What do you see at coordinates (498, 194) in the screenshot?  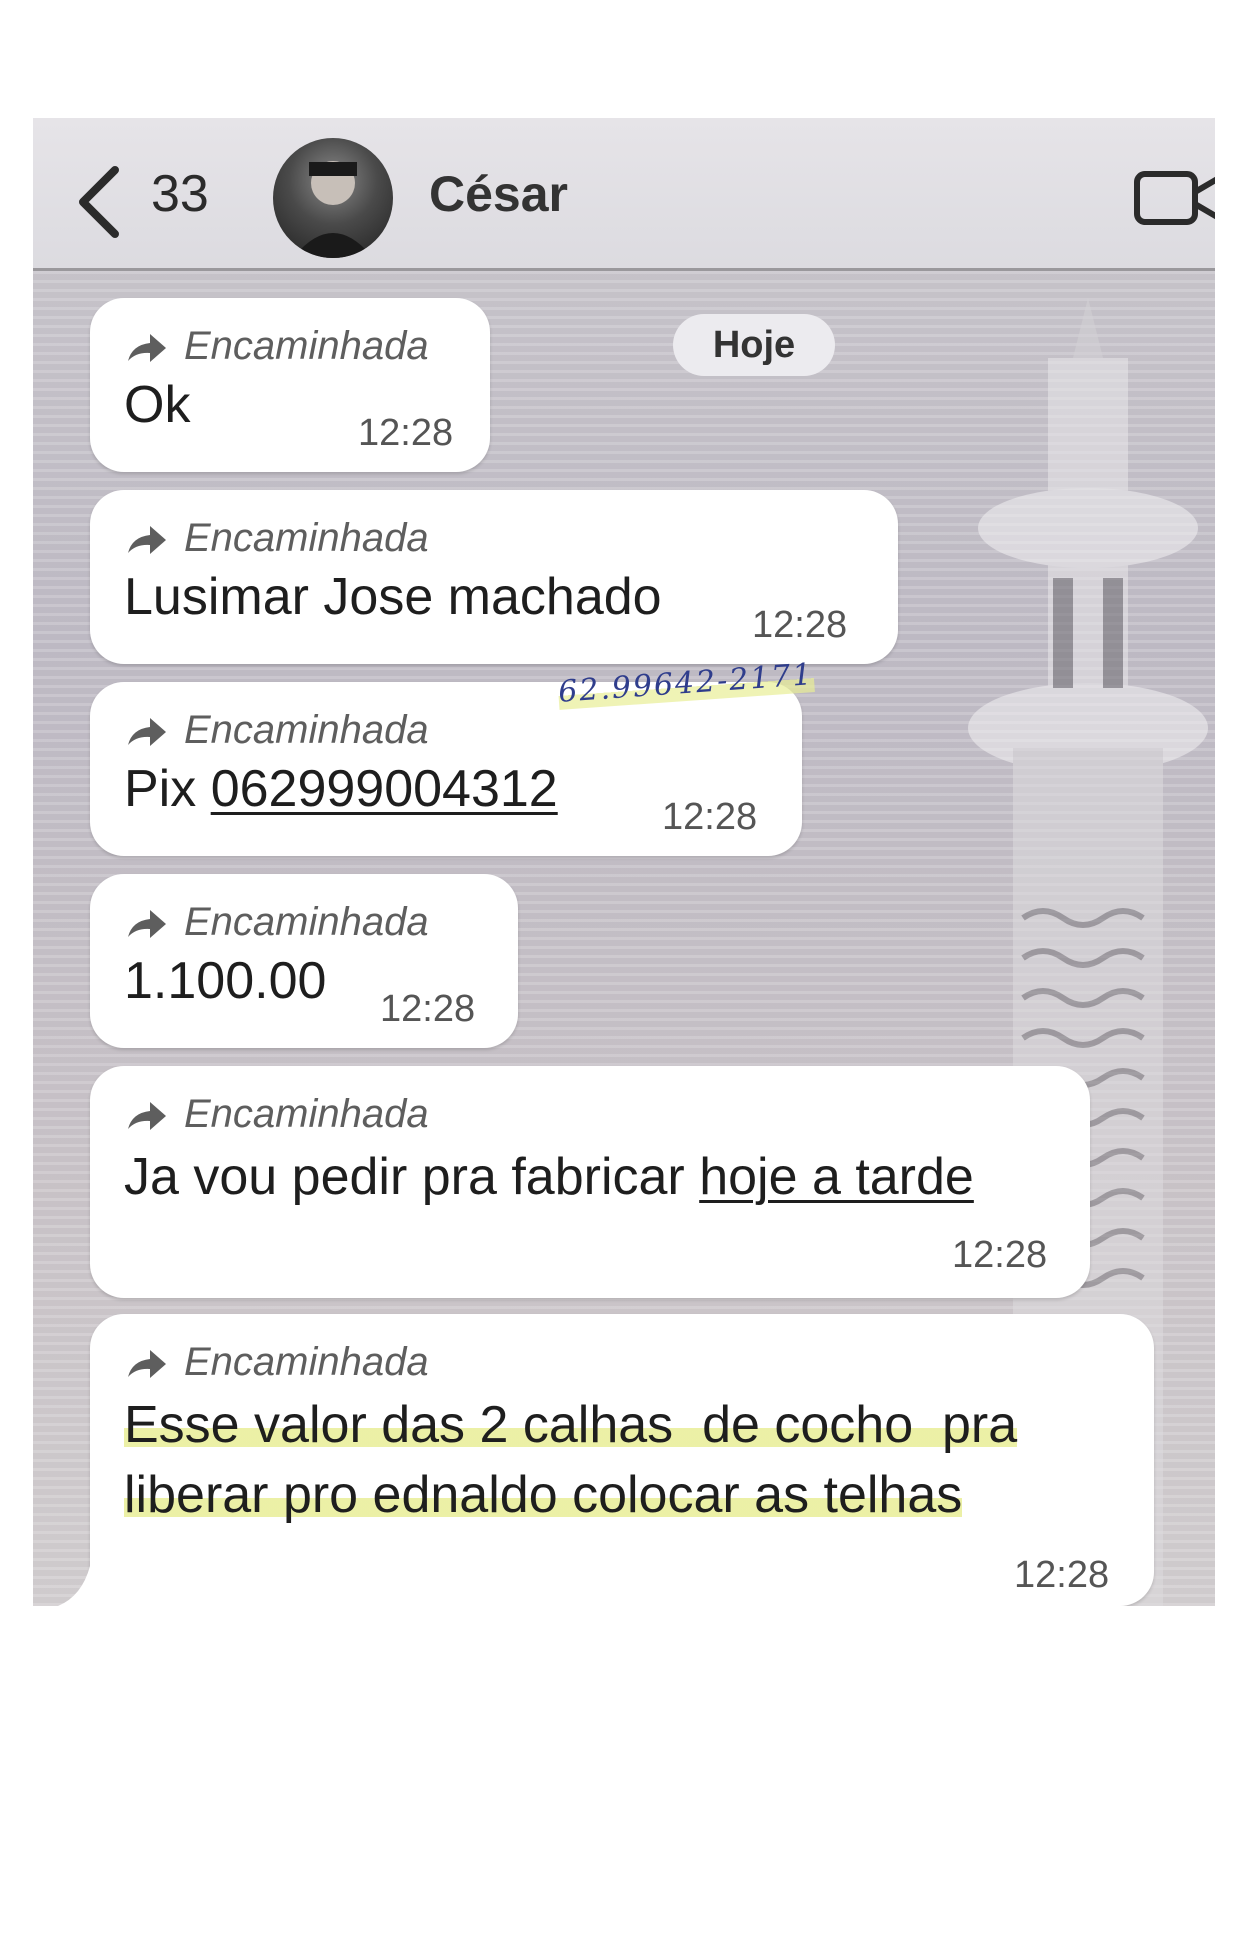 I see `contact-name: César` at bounding box center [498, 194].